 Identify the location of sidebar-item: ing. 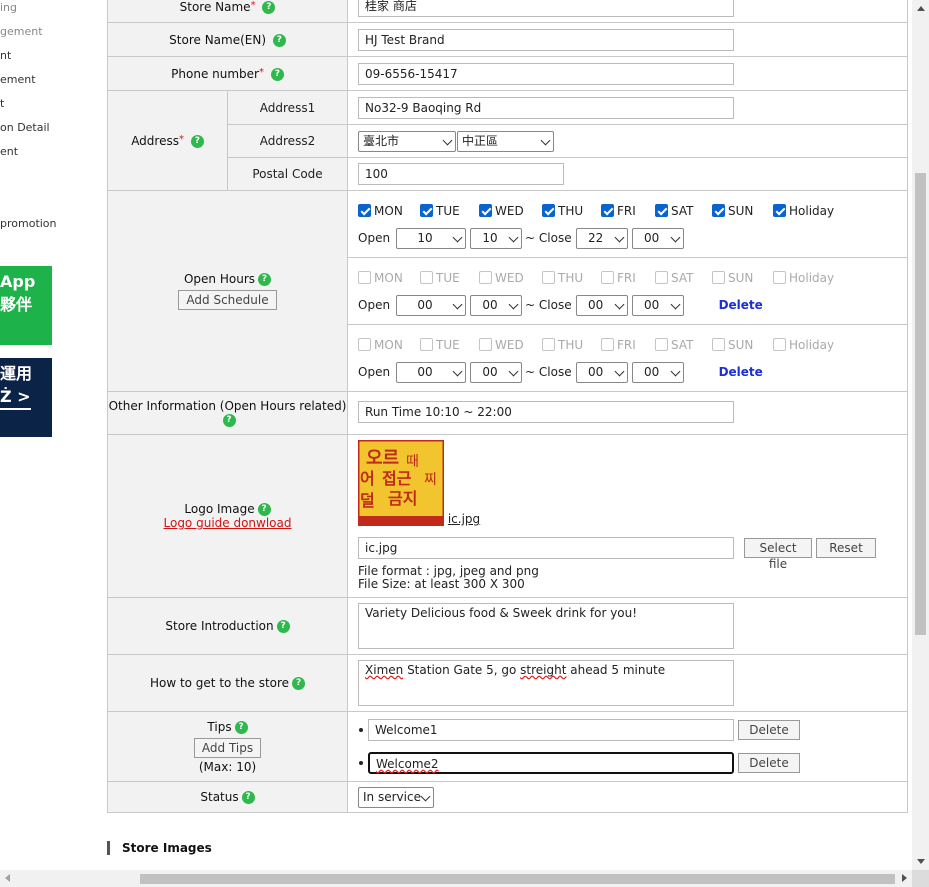
(8, 7).